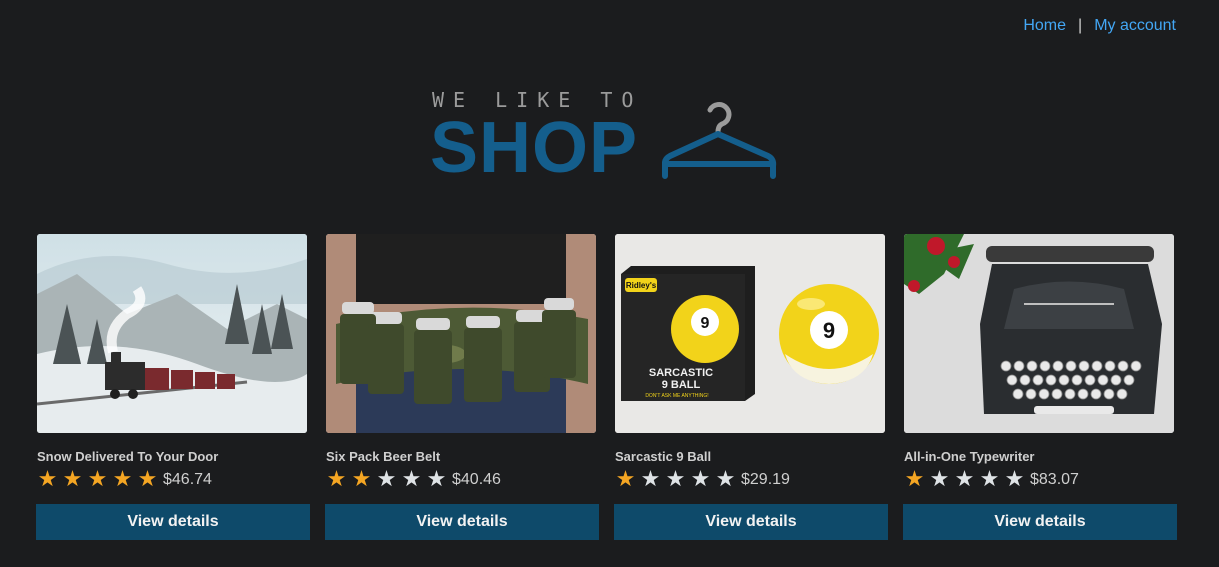  What do you see at coordinates (719, 140) in the screenshot?
I see `hanger-icon` at bounding box center [719, 140].